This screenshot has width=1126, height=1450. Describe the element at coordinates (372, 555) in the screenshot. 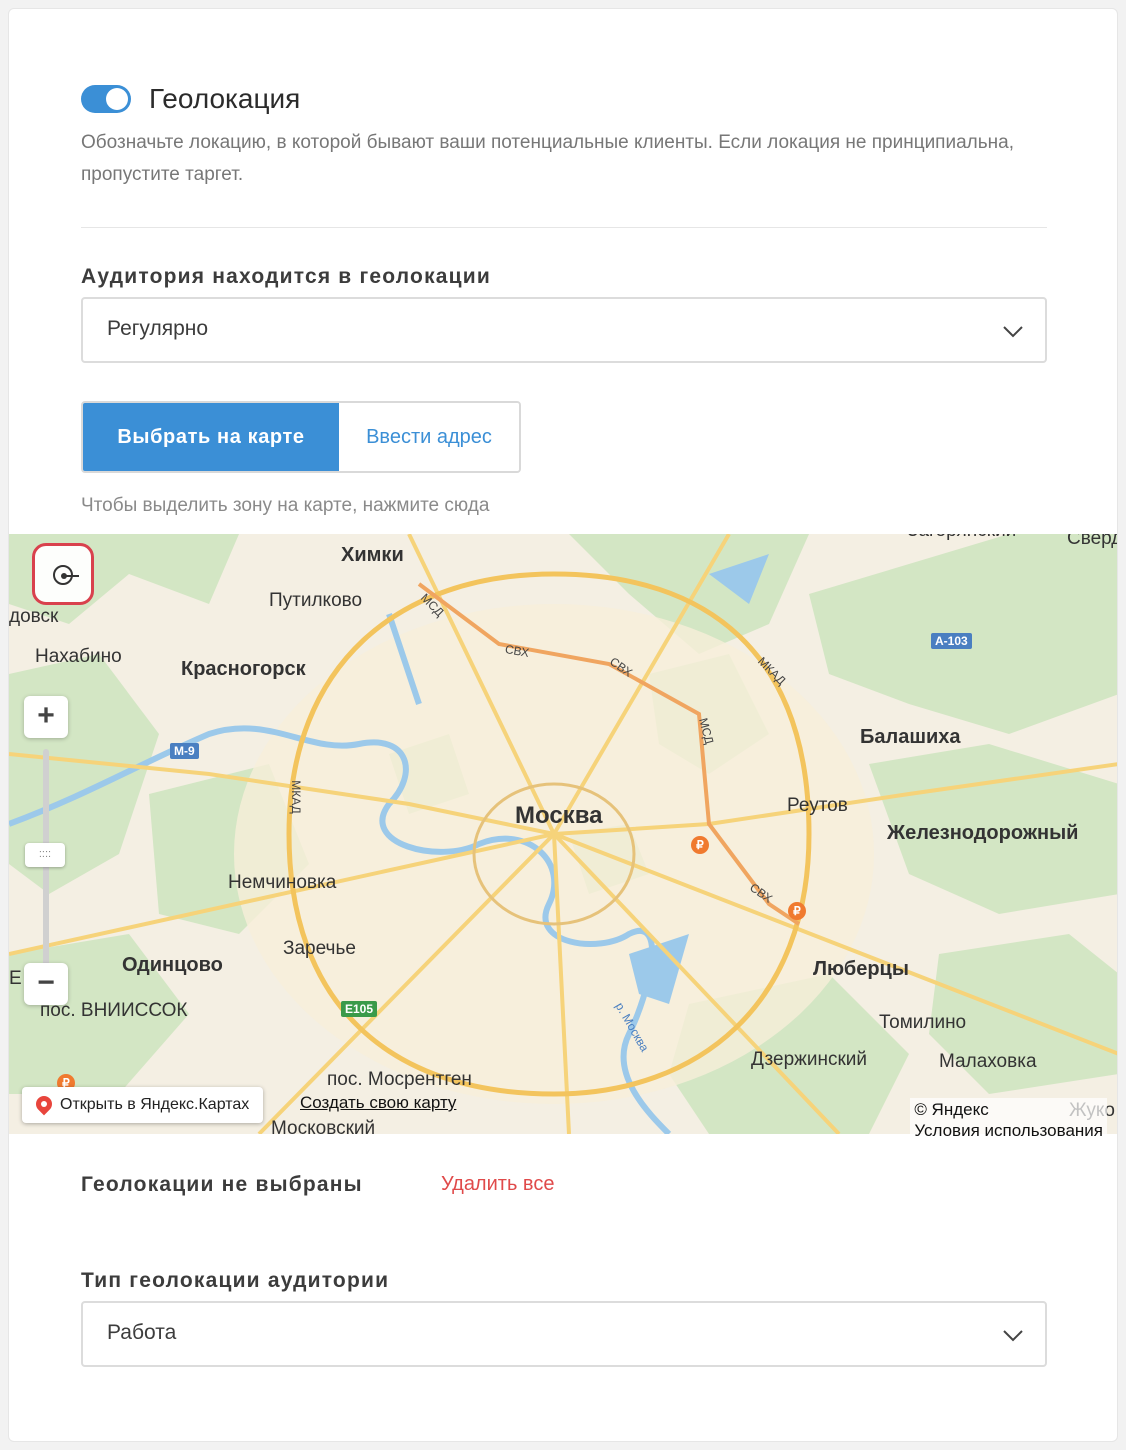

I see `city-khimki: Химки` at that location.